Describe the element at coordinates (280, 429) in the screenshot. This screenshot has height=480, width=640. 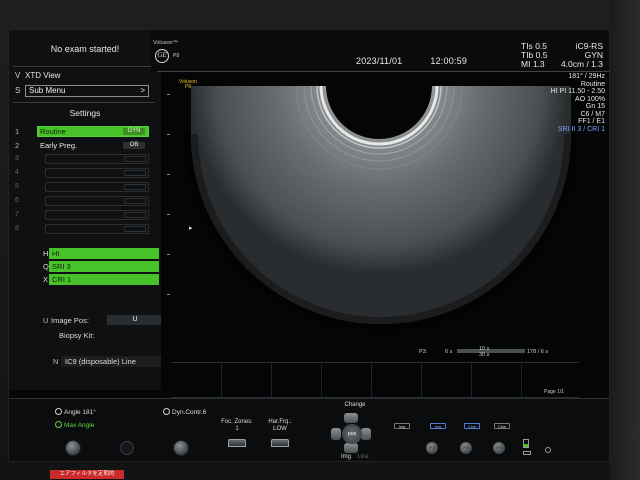
I see `har-frq-value: LOW` at that location.